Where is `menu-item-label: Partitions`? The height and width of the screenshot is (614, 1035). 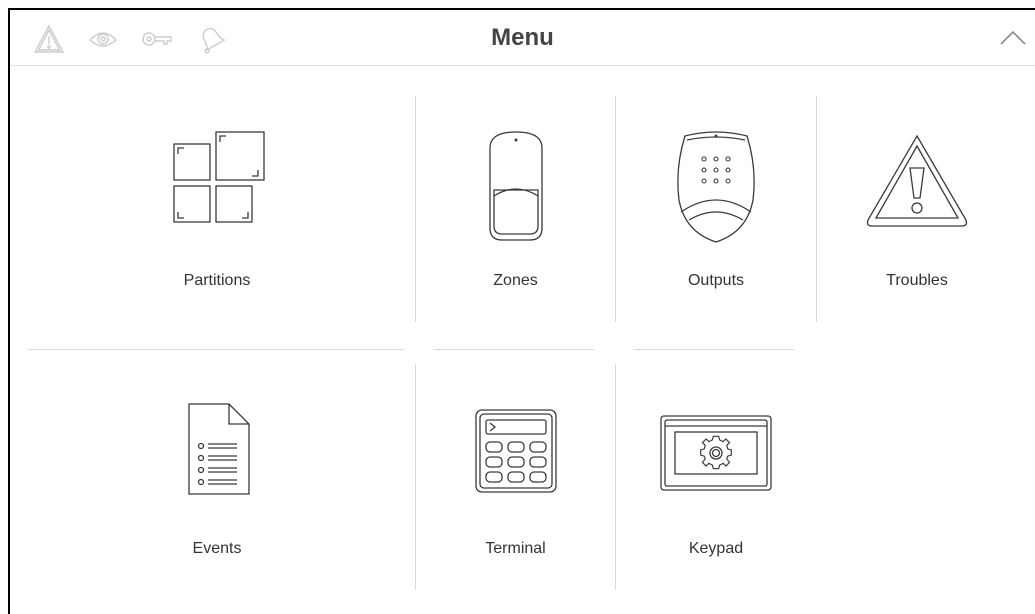 menu-item-label: Partitions is located at coordinates (217, 280).